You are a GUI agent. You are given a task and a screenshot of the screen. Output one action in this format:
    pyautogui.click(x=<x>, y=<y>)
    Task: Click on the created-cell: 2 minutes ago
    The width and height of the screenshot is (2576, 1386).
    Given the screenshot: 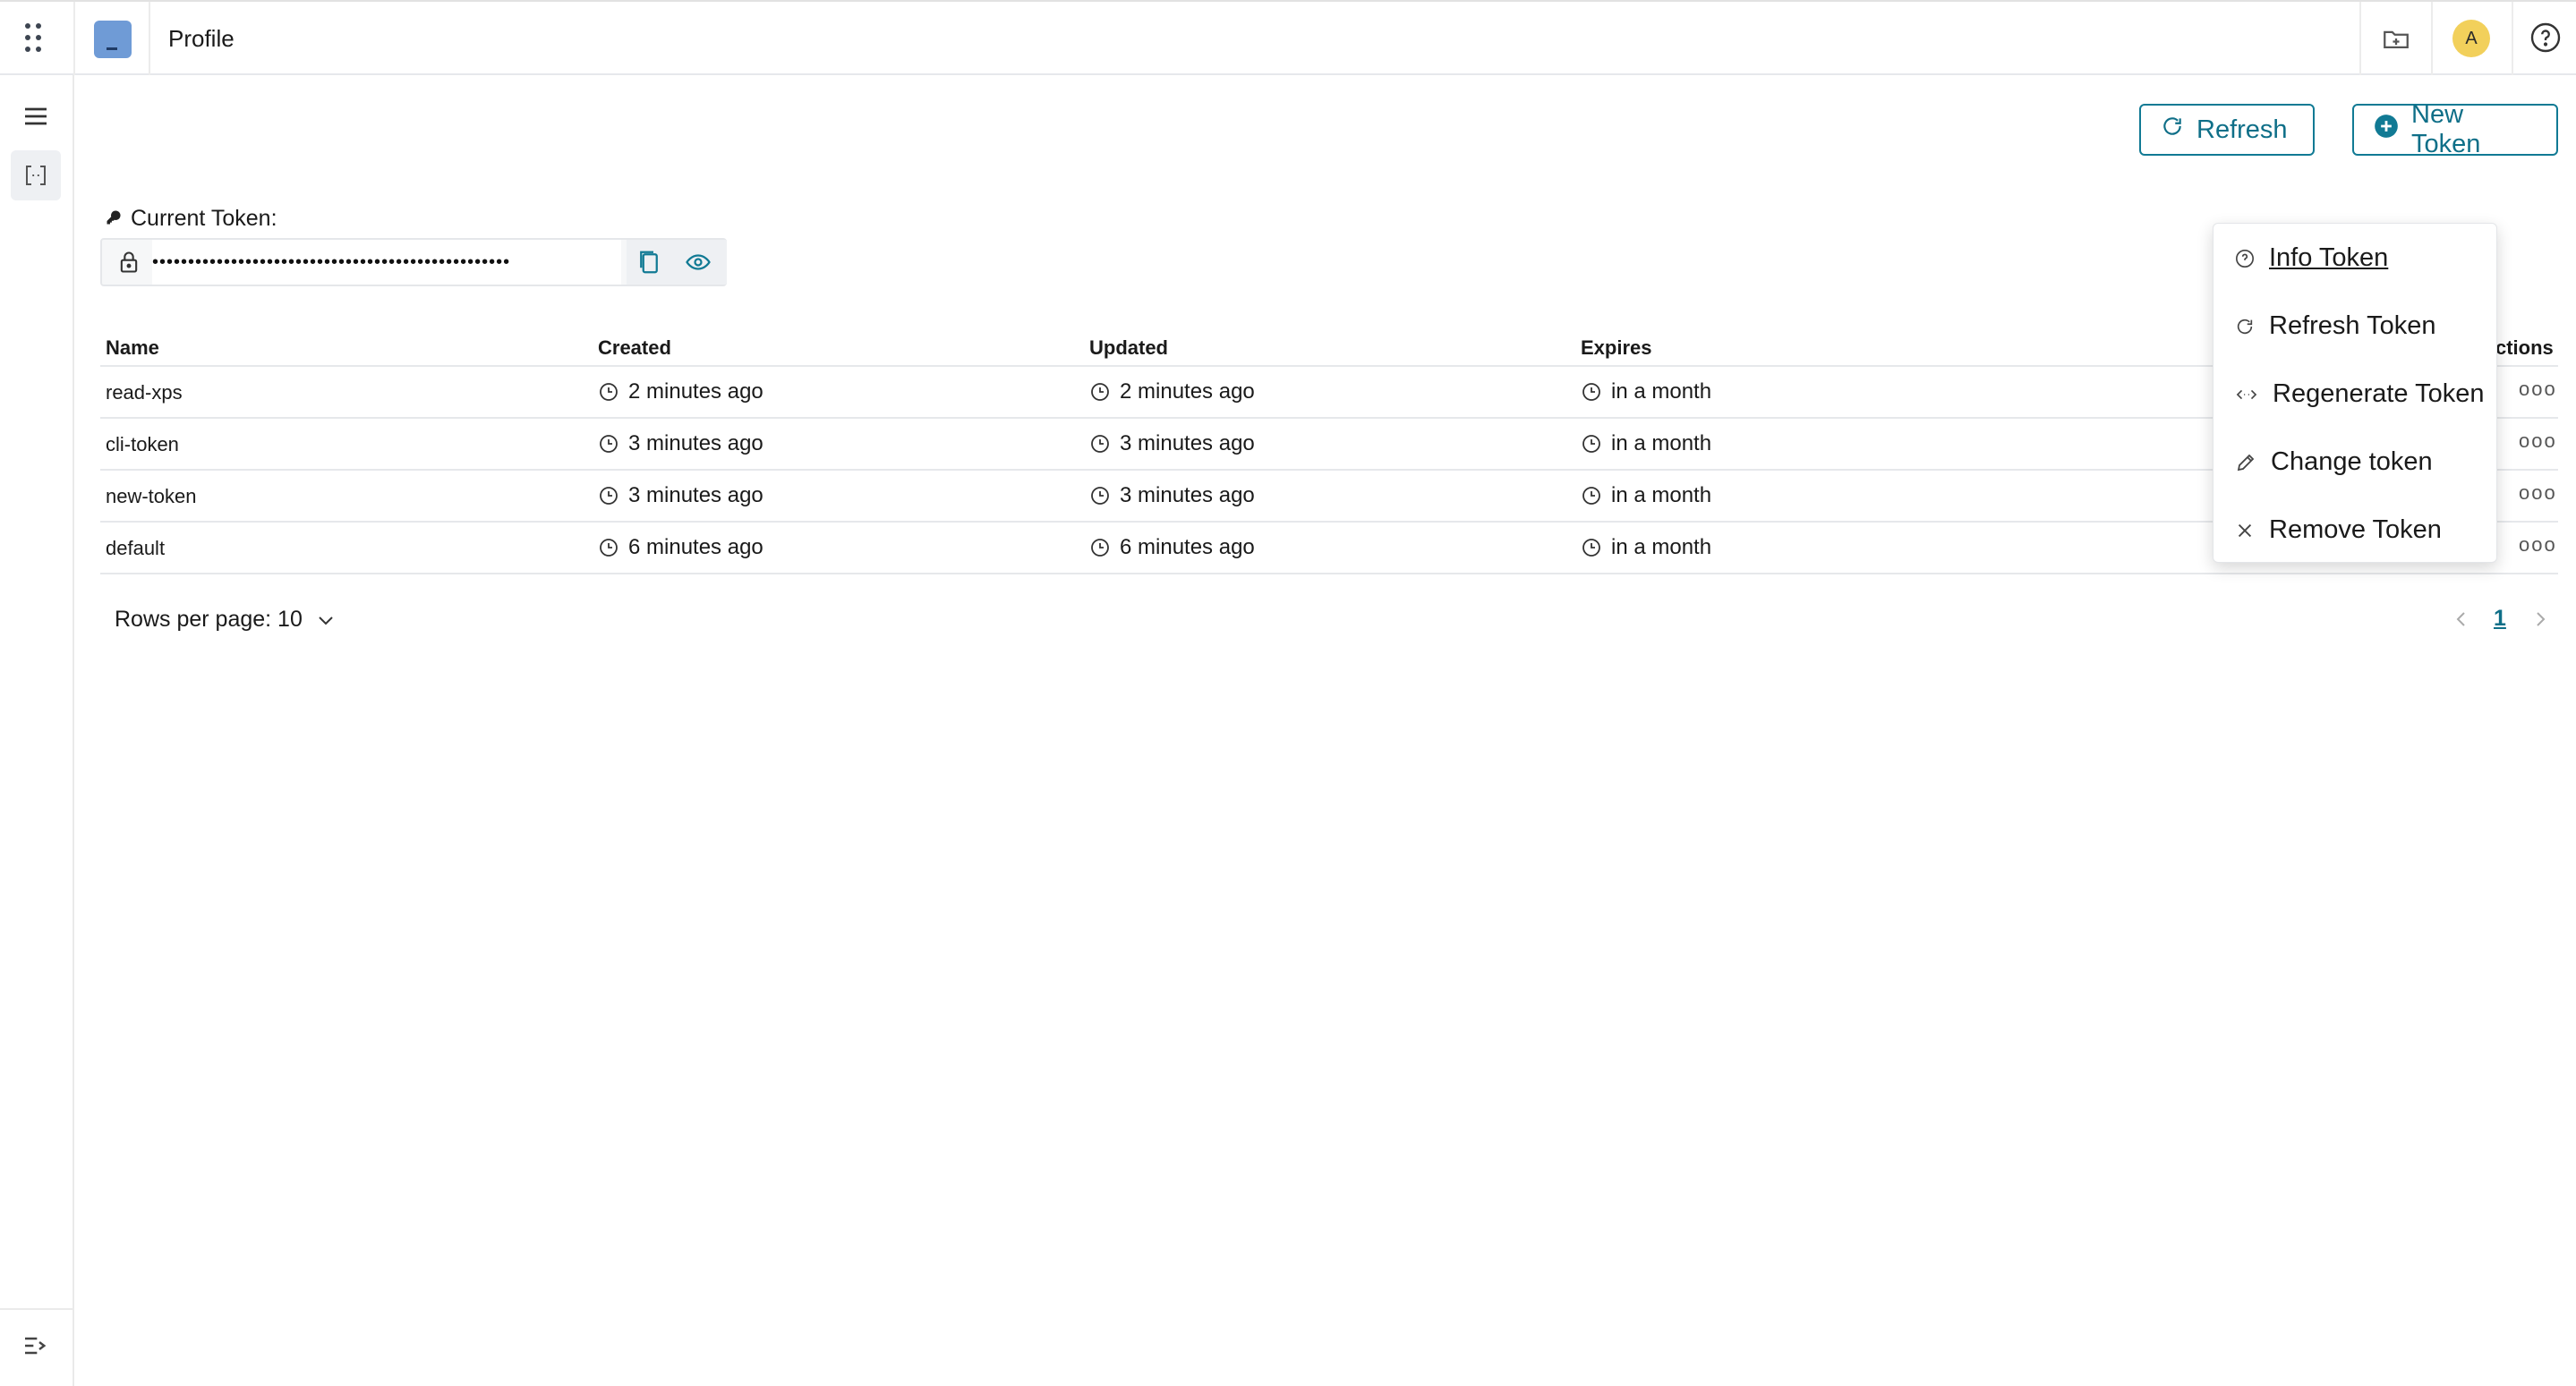 What is the action you would take?
    pyautogui.click(x=680, y=392)
    